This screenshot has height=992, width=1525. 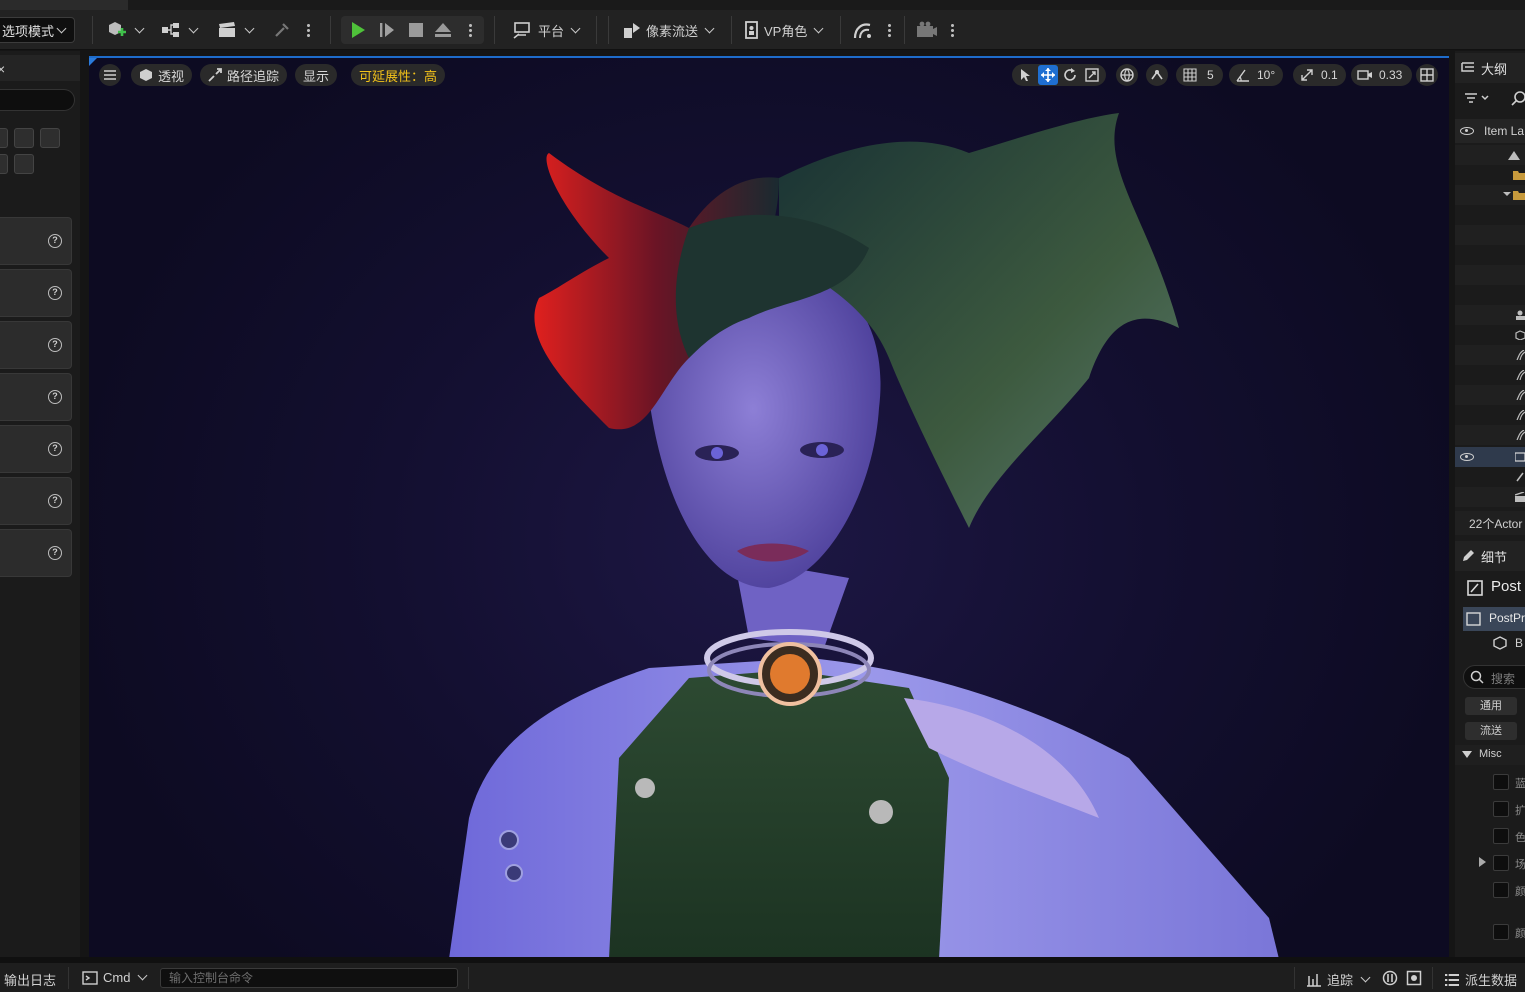 I want to click on show-button: 显示, so click(x=316, y=75).